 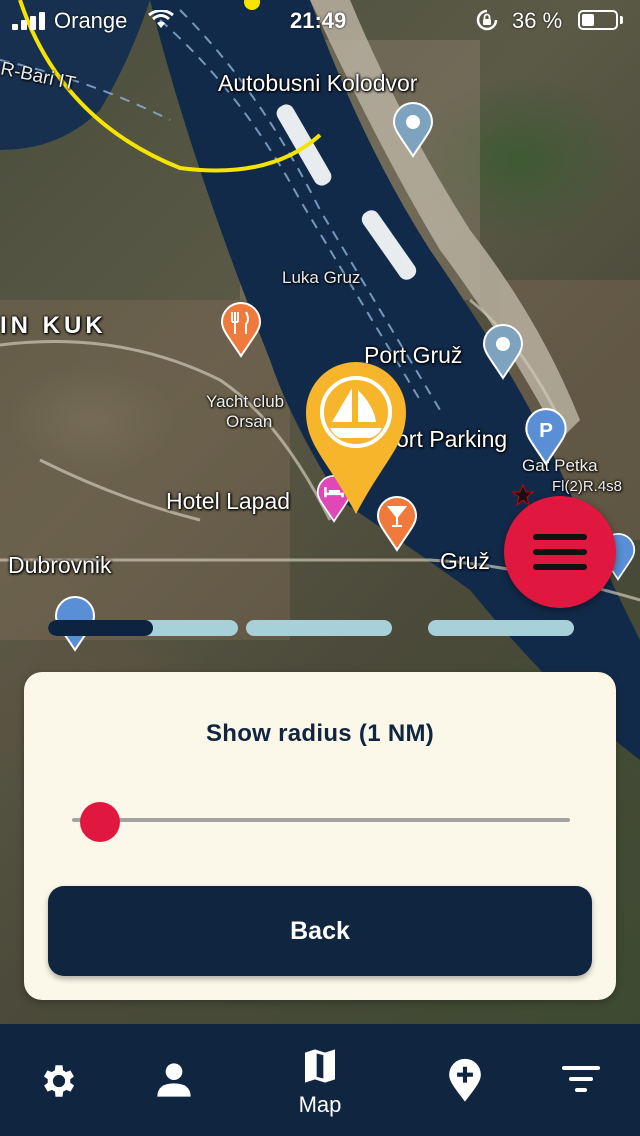 I want to click on port-parking-label: ort Parking, so click(x=451, y=439).